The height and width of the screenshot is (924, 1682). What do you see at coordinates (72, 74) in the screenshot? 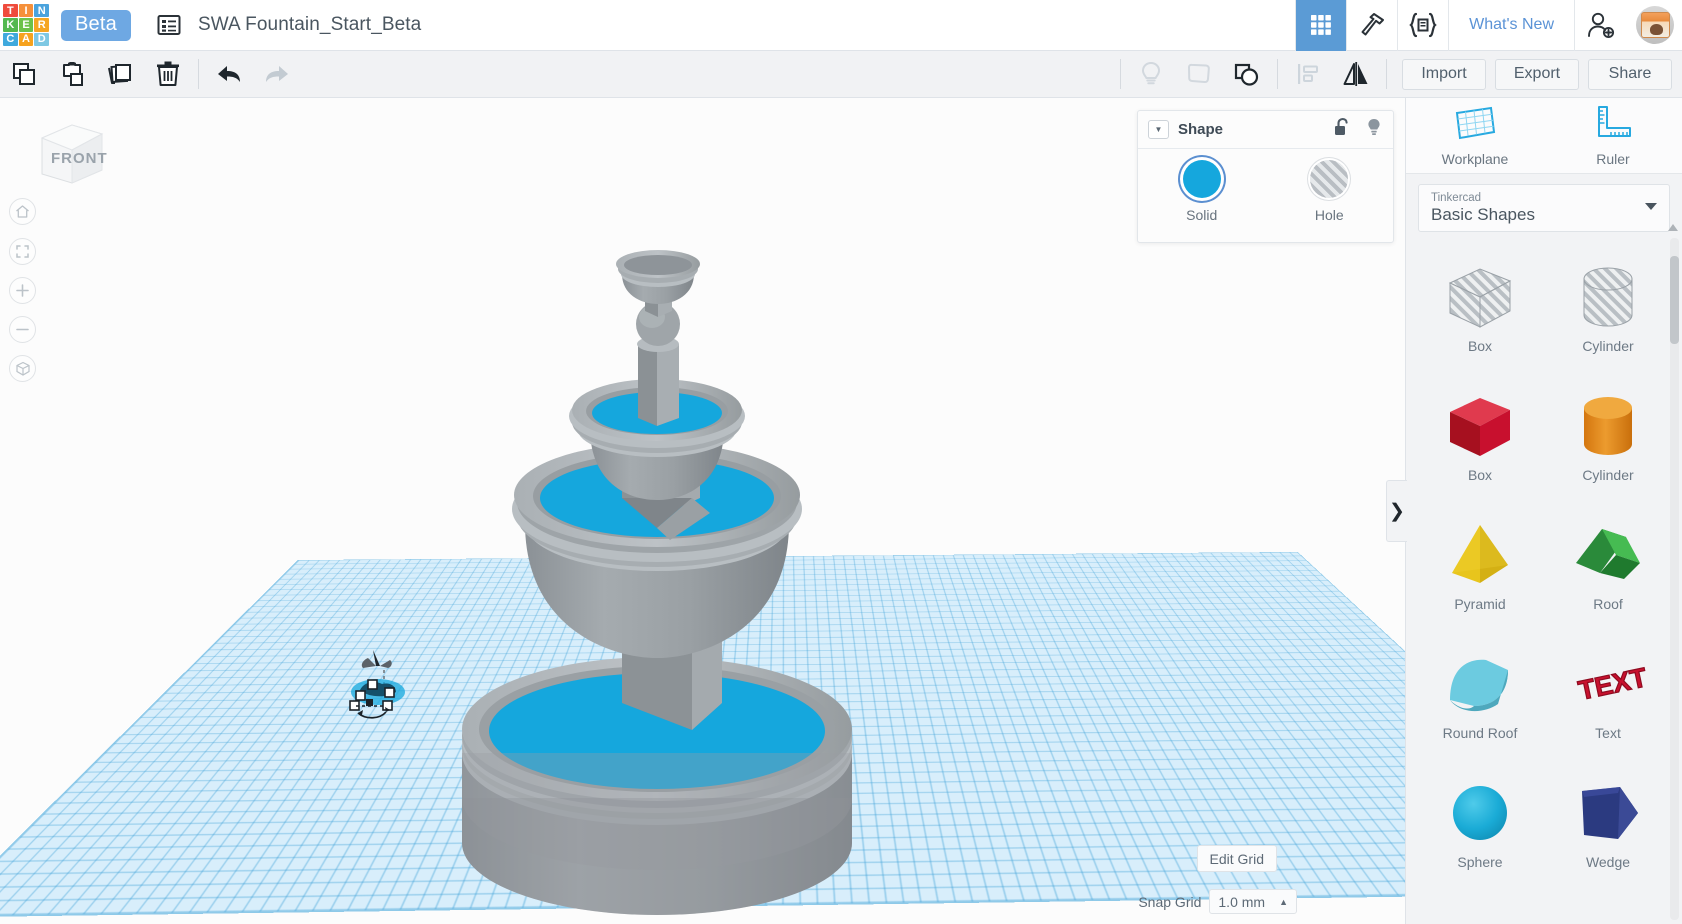
I see `paste-button` at bounding box center [72, 74].